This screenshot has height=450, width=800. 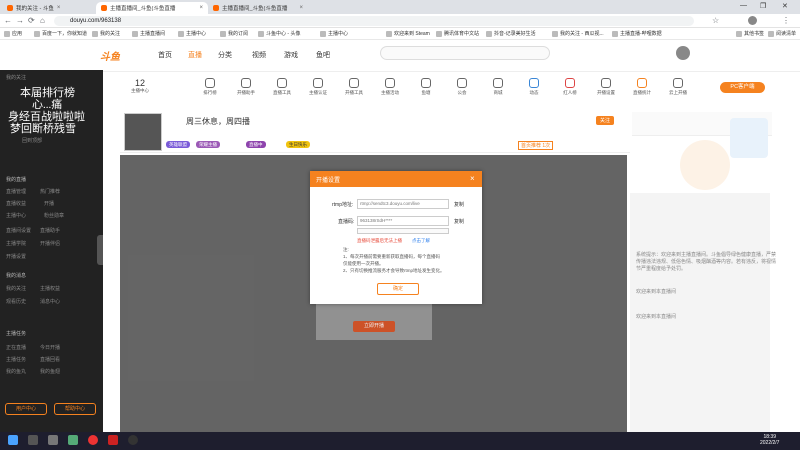 I want to click on icon-item: 开播工具, so click(x=354, y=87).